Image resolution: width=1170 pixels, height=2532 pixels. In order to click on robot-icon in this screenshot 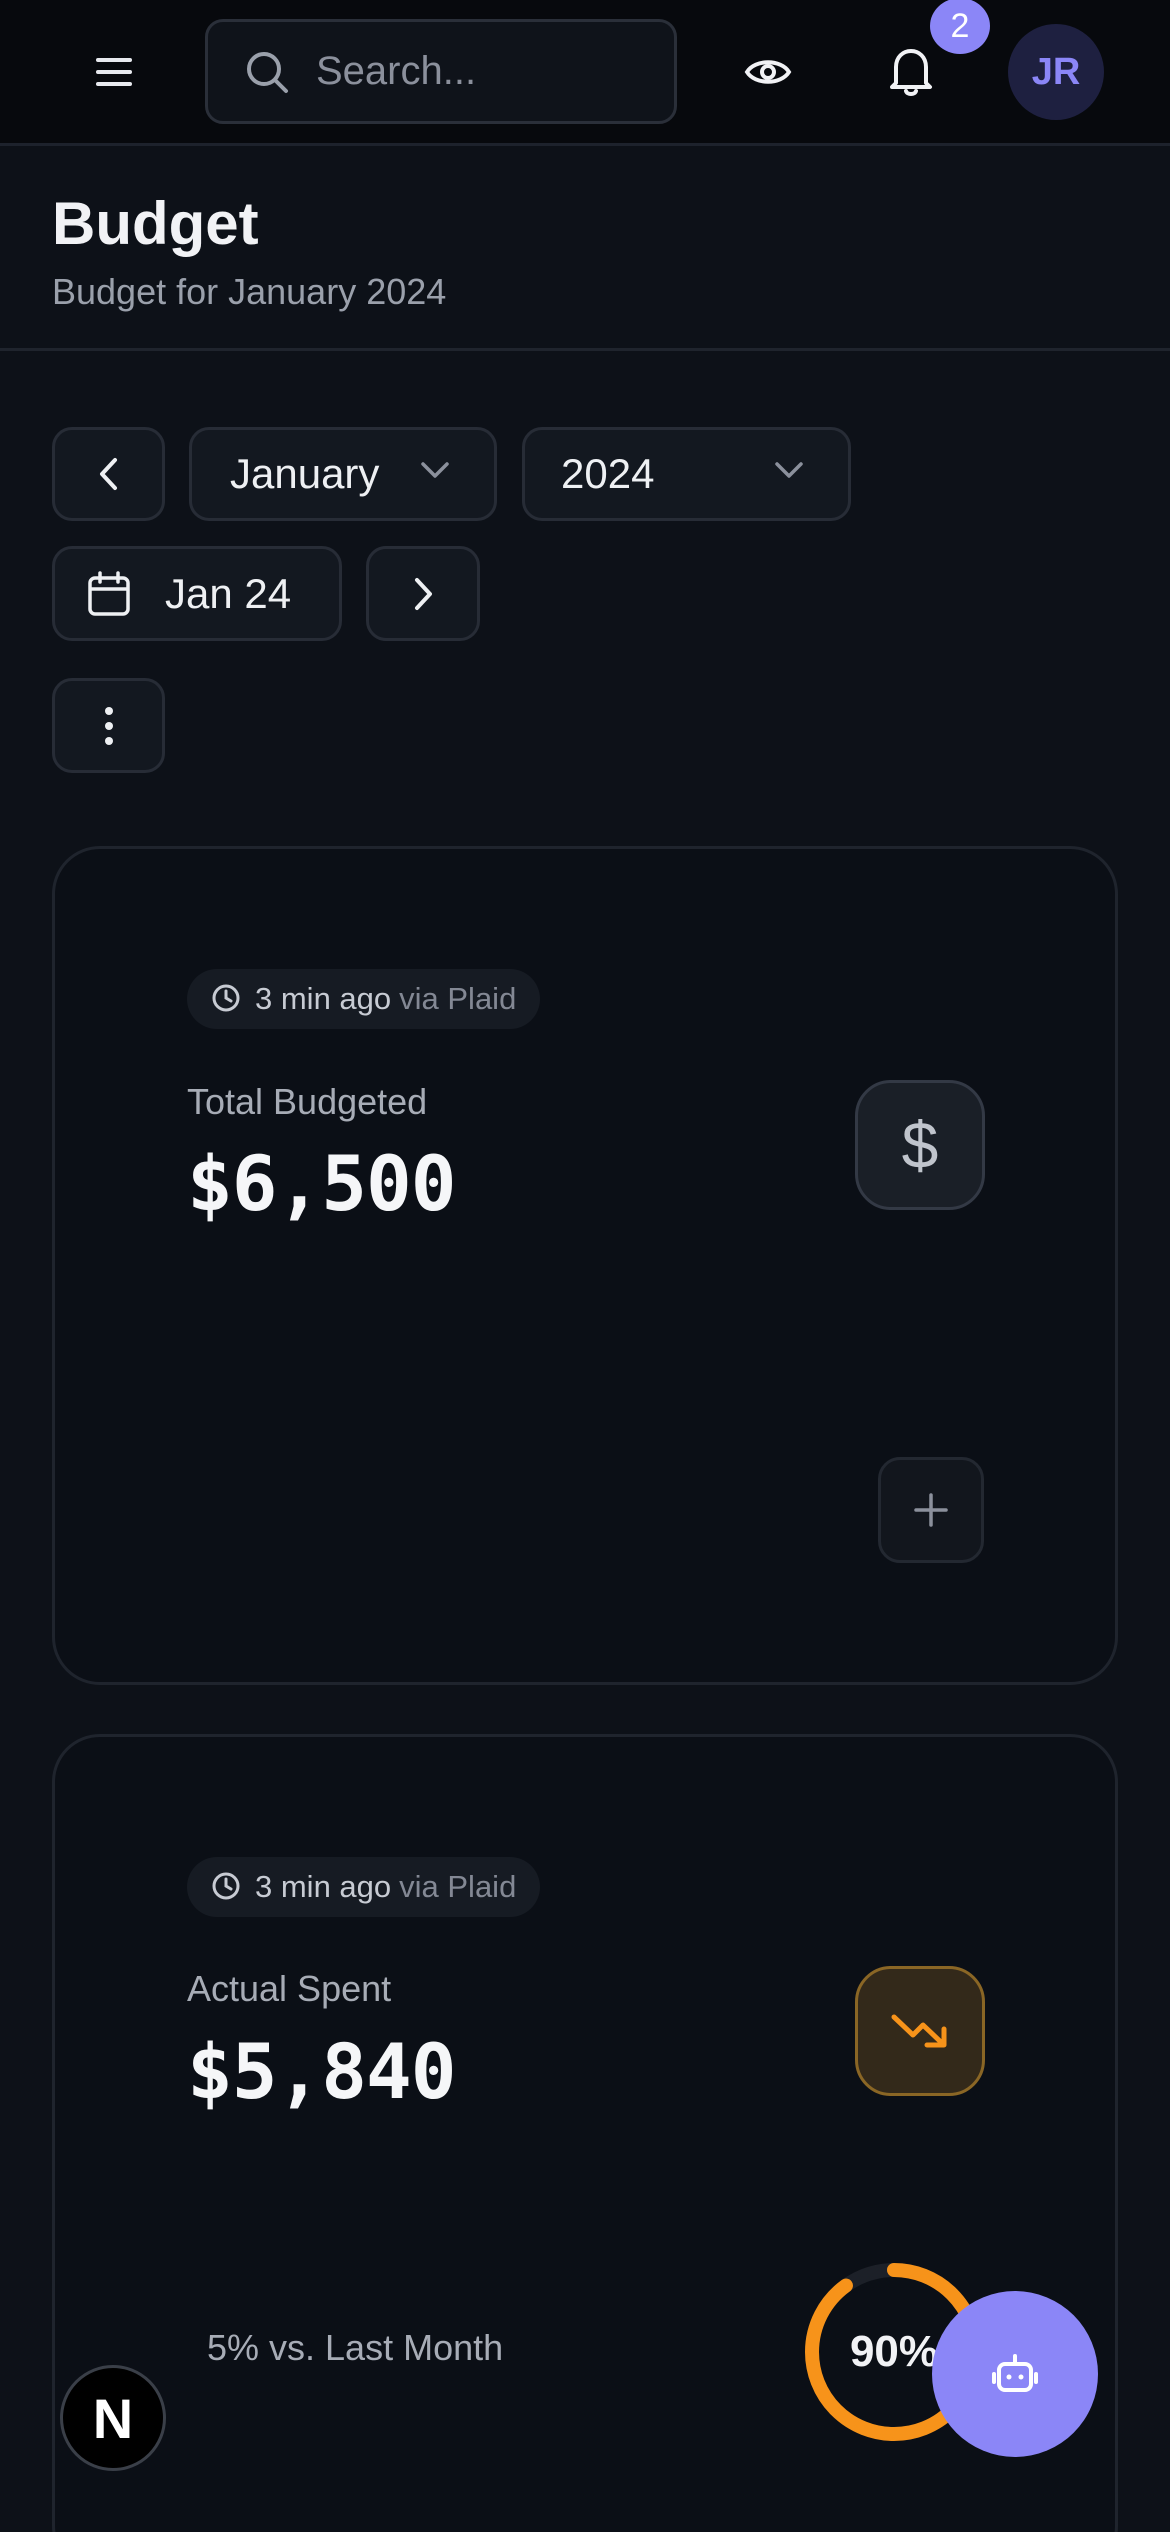, I will do `click(1015, 2373)`.